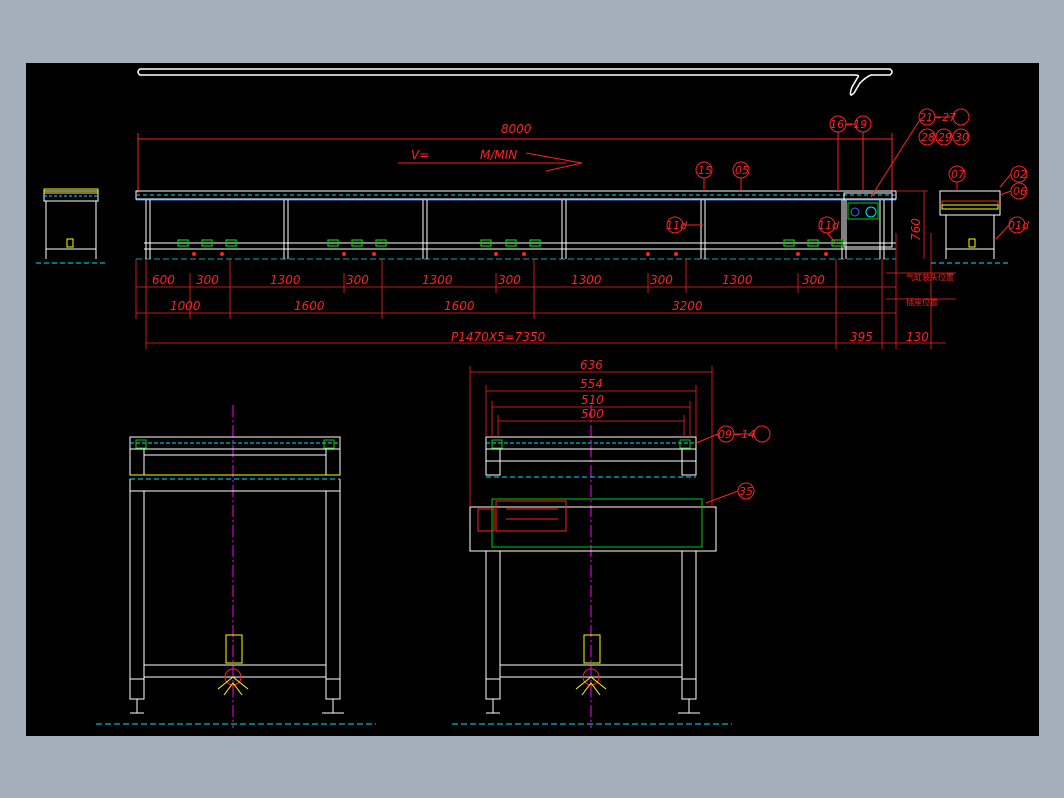 This screenshot has height=798, width=1064. I want to click on dim-3200: 3200, so click(687, 306).